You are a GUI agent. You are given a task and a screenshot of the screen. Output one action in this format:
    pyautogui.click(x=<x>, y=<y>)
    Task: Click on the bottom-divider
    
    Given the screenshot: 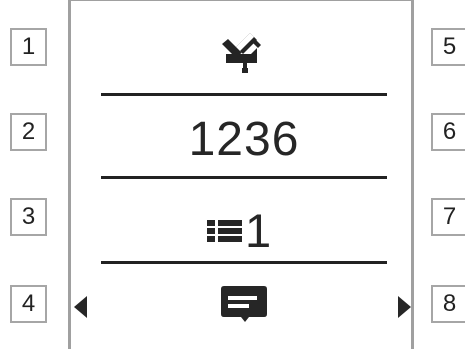 What is the action you would take?
    pyautogui.click(x=244, y=262)
    